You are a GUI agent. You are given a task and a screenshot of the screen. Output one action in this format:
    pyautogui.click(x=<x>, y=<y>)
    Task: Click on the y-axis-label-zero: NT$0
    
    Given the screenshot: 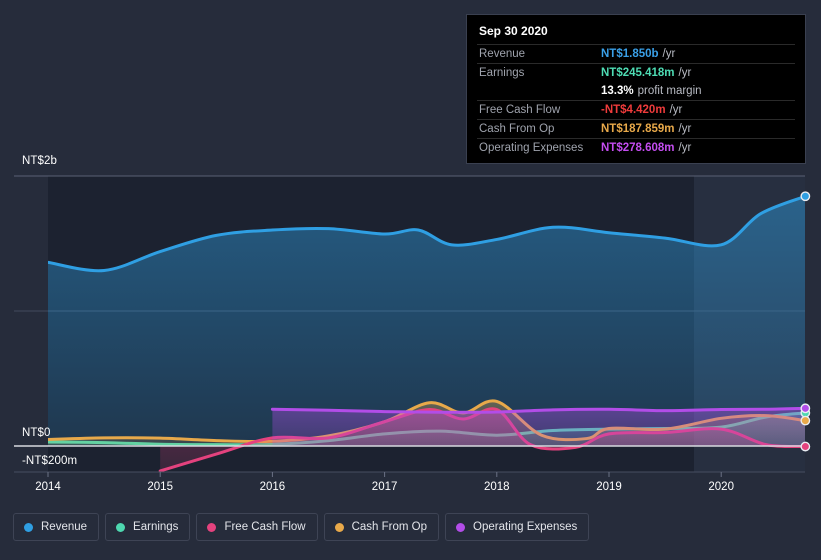 What is the action you would take?
    pyautogui.click(x=36, y=433)
    